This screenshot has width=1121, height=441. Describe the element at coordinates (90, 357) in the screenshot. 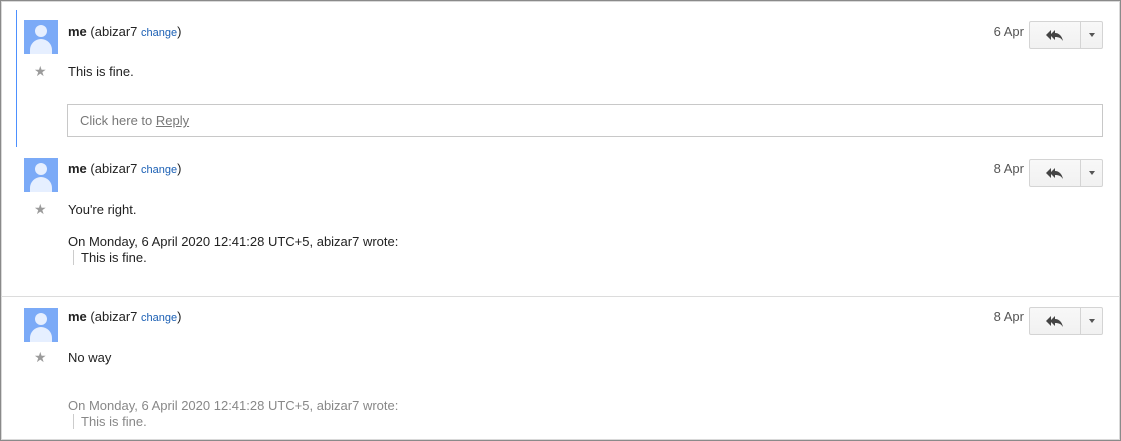

I see `message-body: No way` at that location.